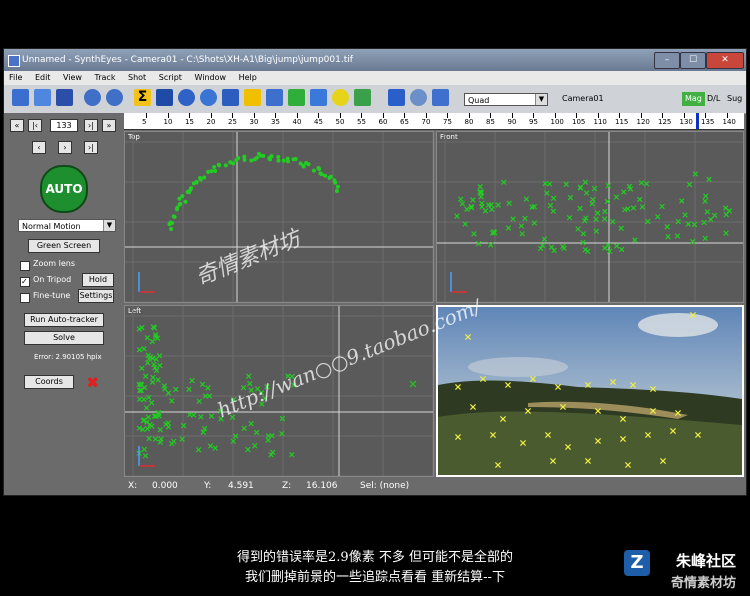 The width and height of the screenshot is (750, 596). I want to click on settings-button: Settings, so click(96, 296).